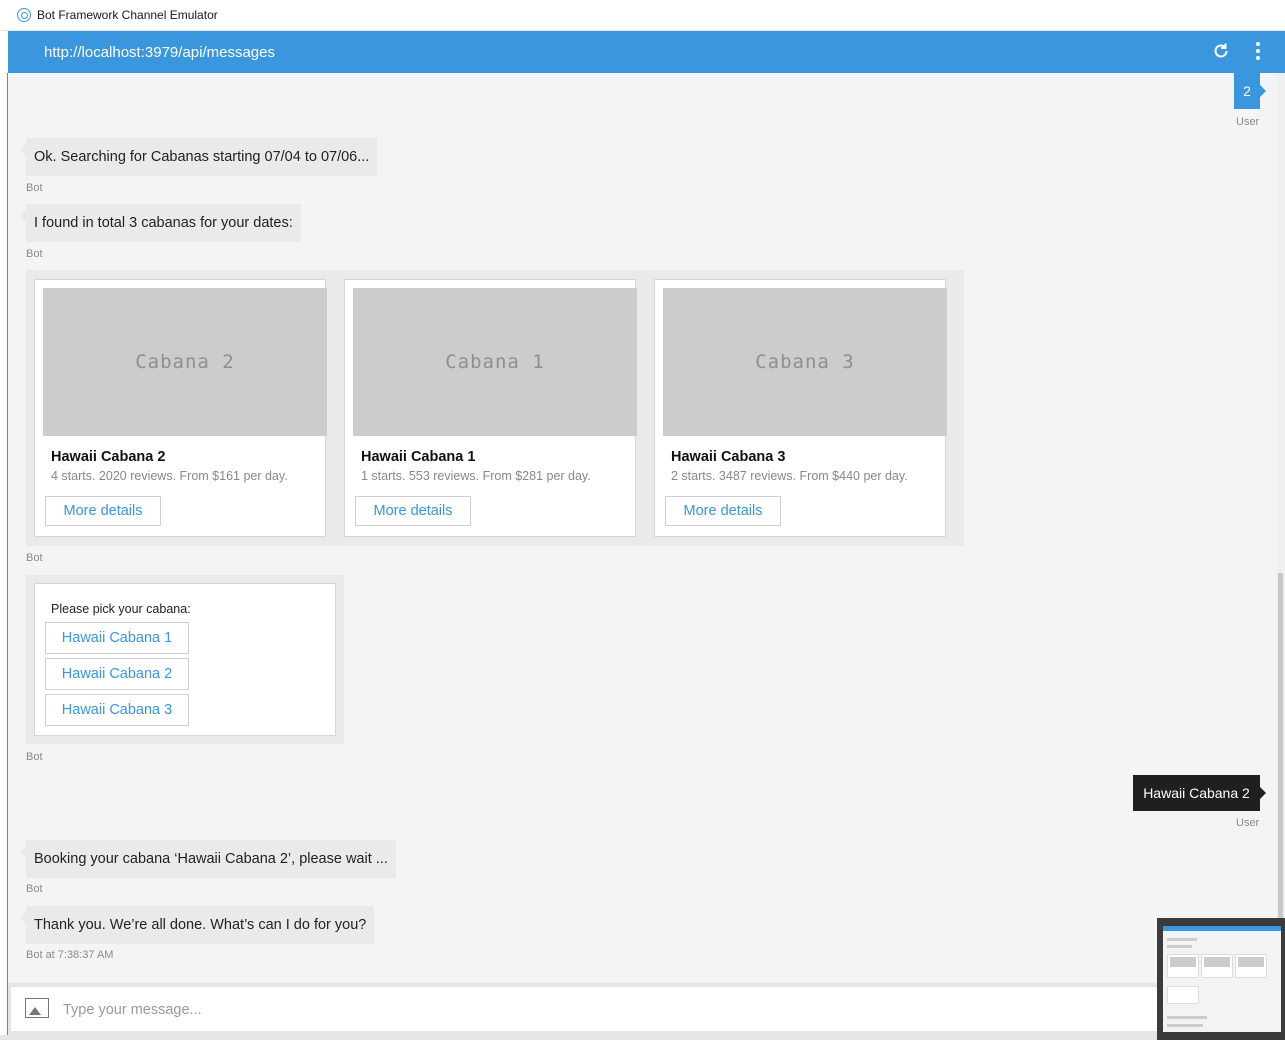 The height and width of the screenshot is (1040, 1285). I want to click on card-title: Hawaii Cabana 1, so click(418, 457).